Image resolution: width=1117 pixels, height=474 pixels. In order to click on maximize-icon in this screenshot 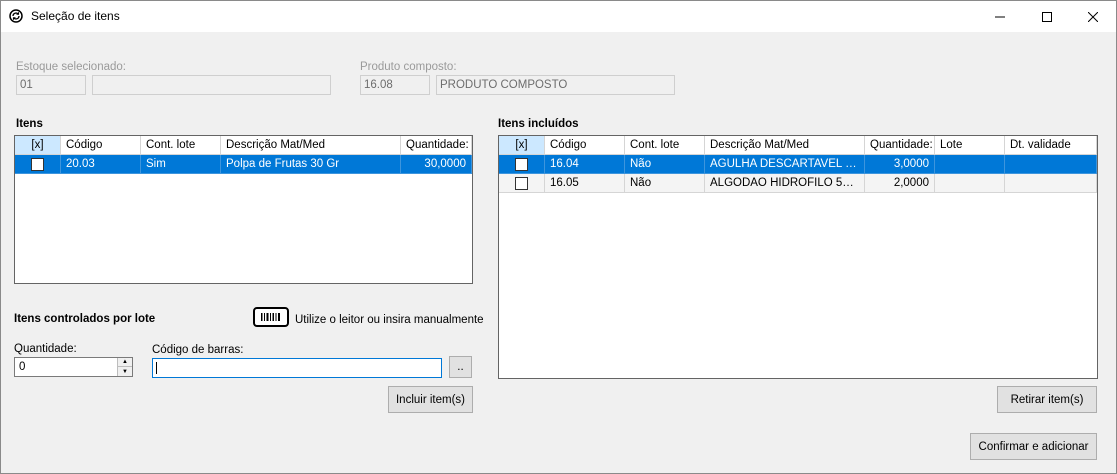, I will do `click(1047, 16)`.